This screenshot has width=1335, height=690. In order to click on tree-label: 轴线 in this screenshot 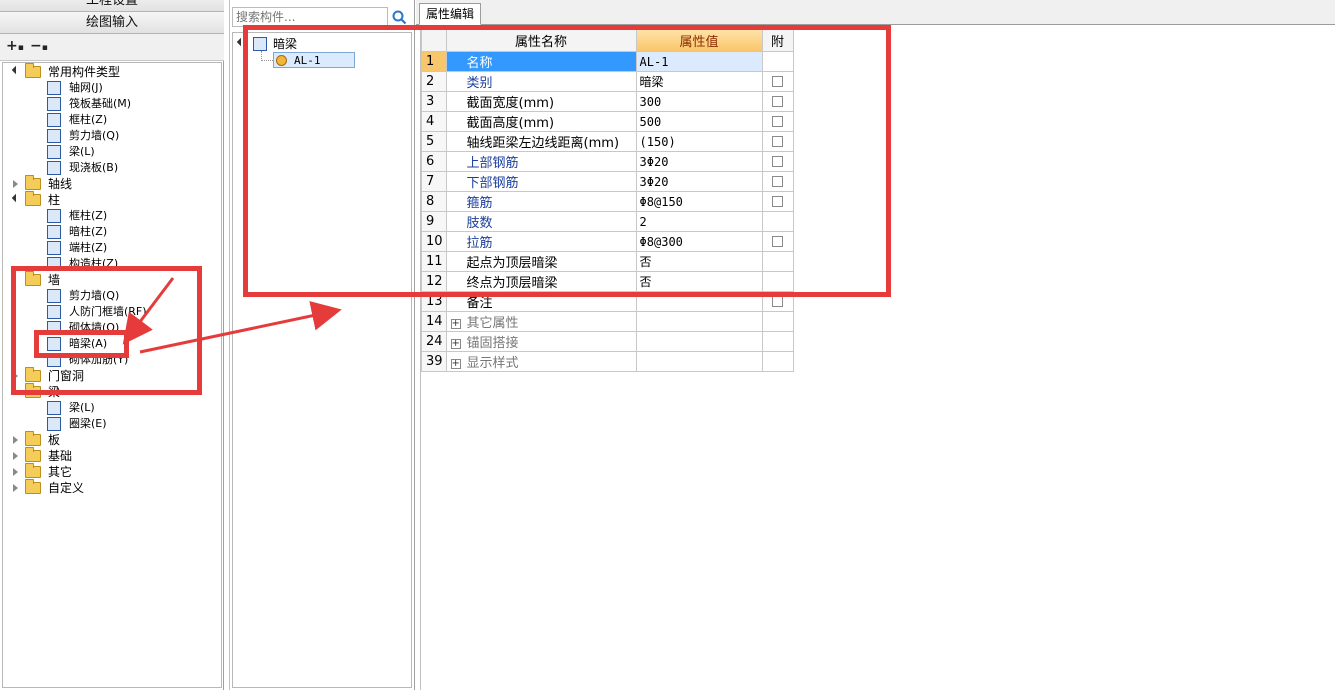, I will do `click(60, 184)`.